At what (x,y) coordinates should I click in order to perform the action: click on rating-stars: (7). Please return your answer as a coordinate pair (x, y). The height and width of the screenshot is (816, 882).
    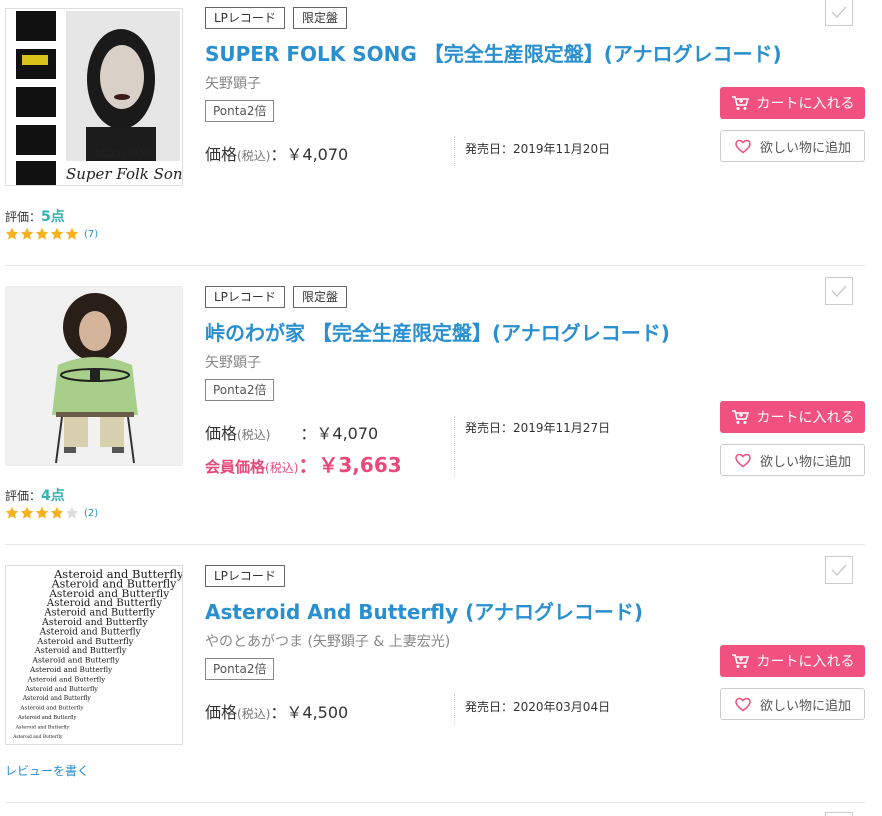
    Looking at the image, I should click on (51, 234).